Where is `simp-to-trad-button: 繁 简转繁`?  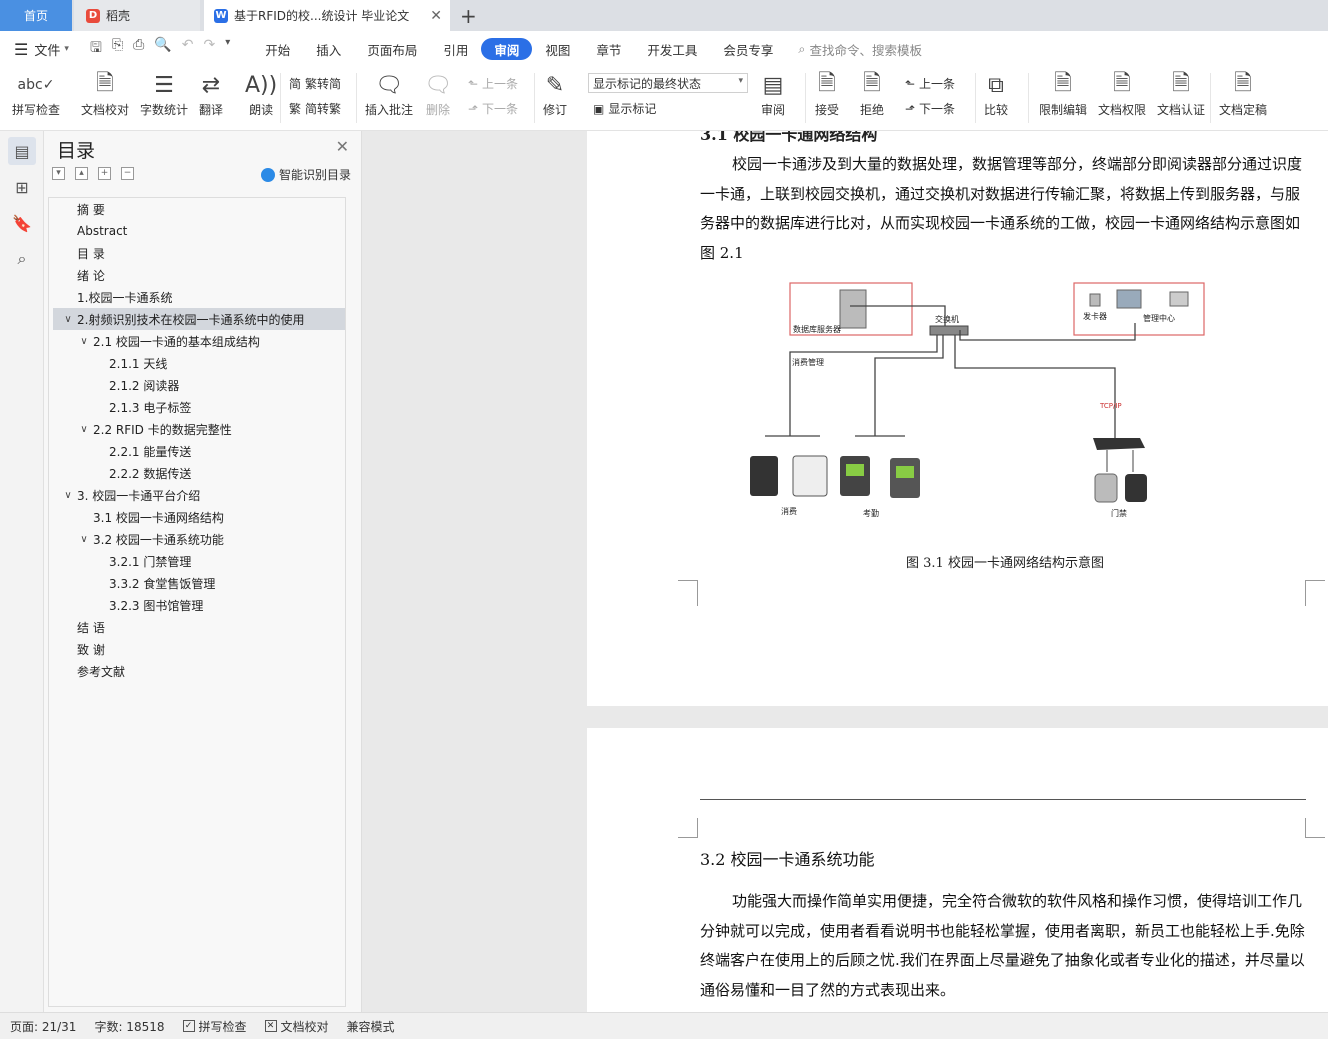 simp-to-trad-button: 繁 简转繁 is located at coordinates (315, 108).